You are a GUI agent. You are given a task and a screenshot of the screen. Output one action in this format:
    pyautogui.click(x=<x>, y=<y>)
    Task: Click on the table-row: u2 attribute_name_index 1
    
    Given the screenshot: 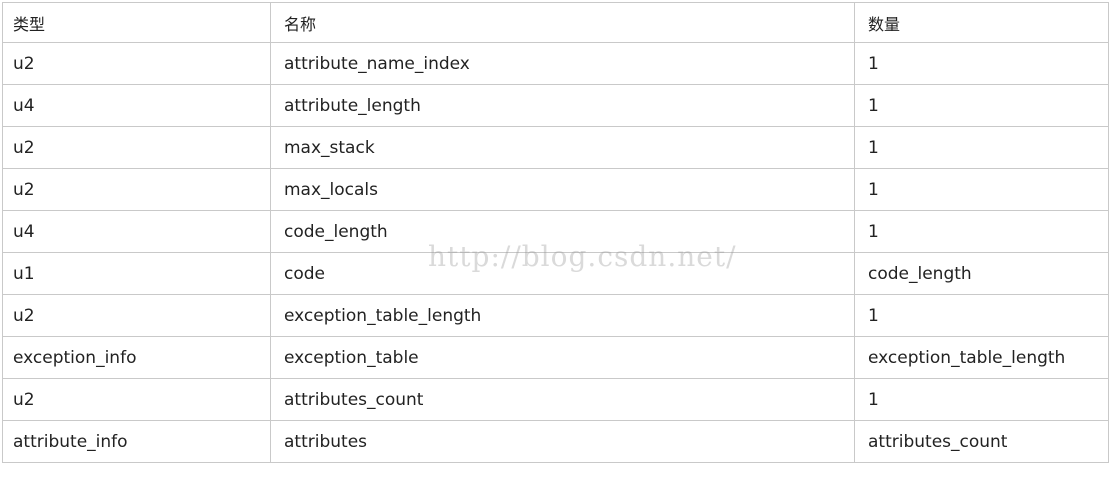 What is the action you would take?
    pyautogui.click(x=555, y=63)
    